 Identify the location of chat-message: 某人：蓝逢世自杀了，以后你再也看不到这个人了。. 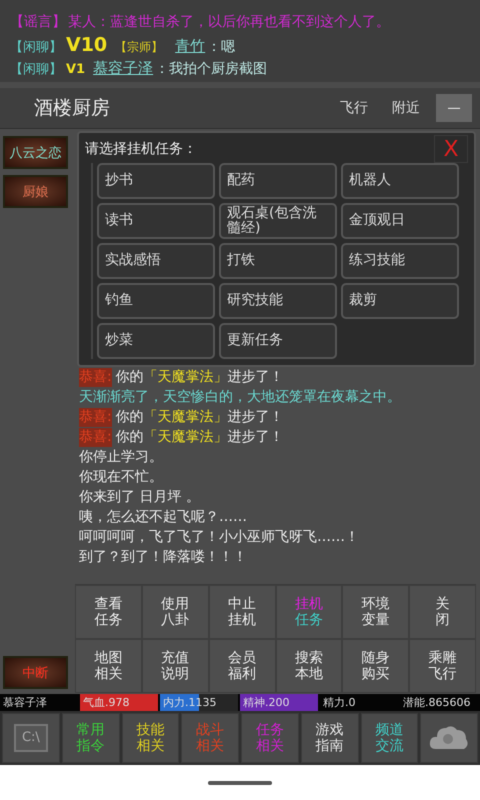
(229, 22).